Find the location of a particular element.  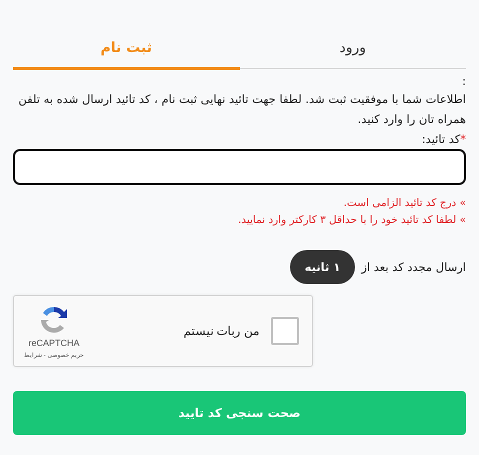

field-label: کد تائید: is located at coordinates (441, 139).